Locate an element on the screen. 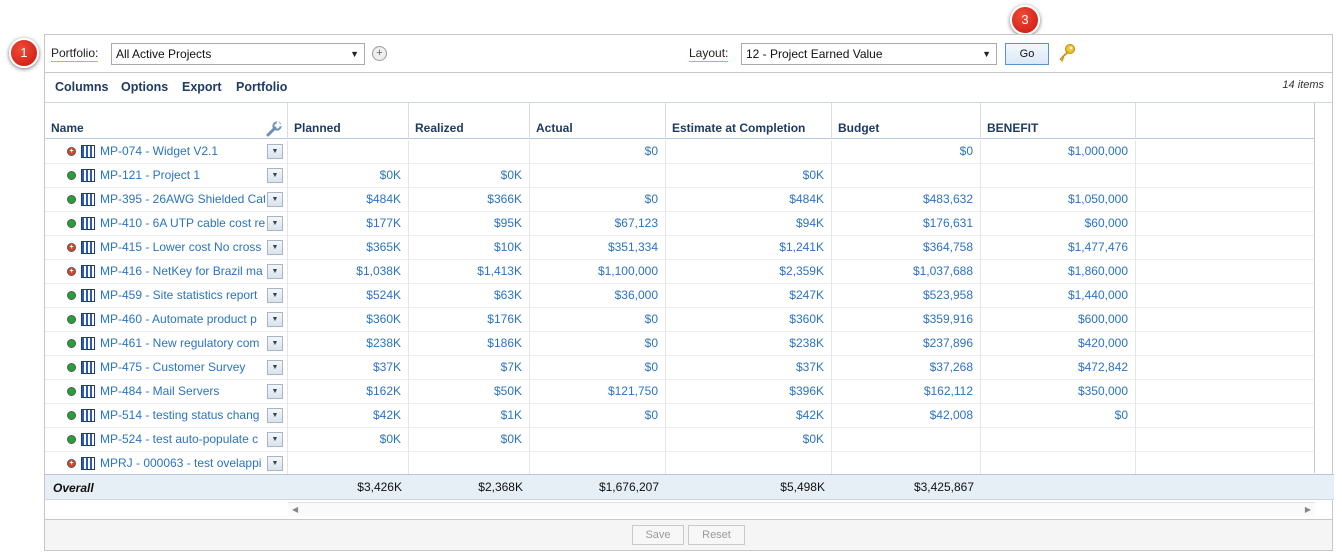  portfolio-select-value: All Active Projects is located at coordinates (164, 54).